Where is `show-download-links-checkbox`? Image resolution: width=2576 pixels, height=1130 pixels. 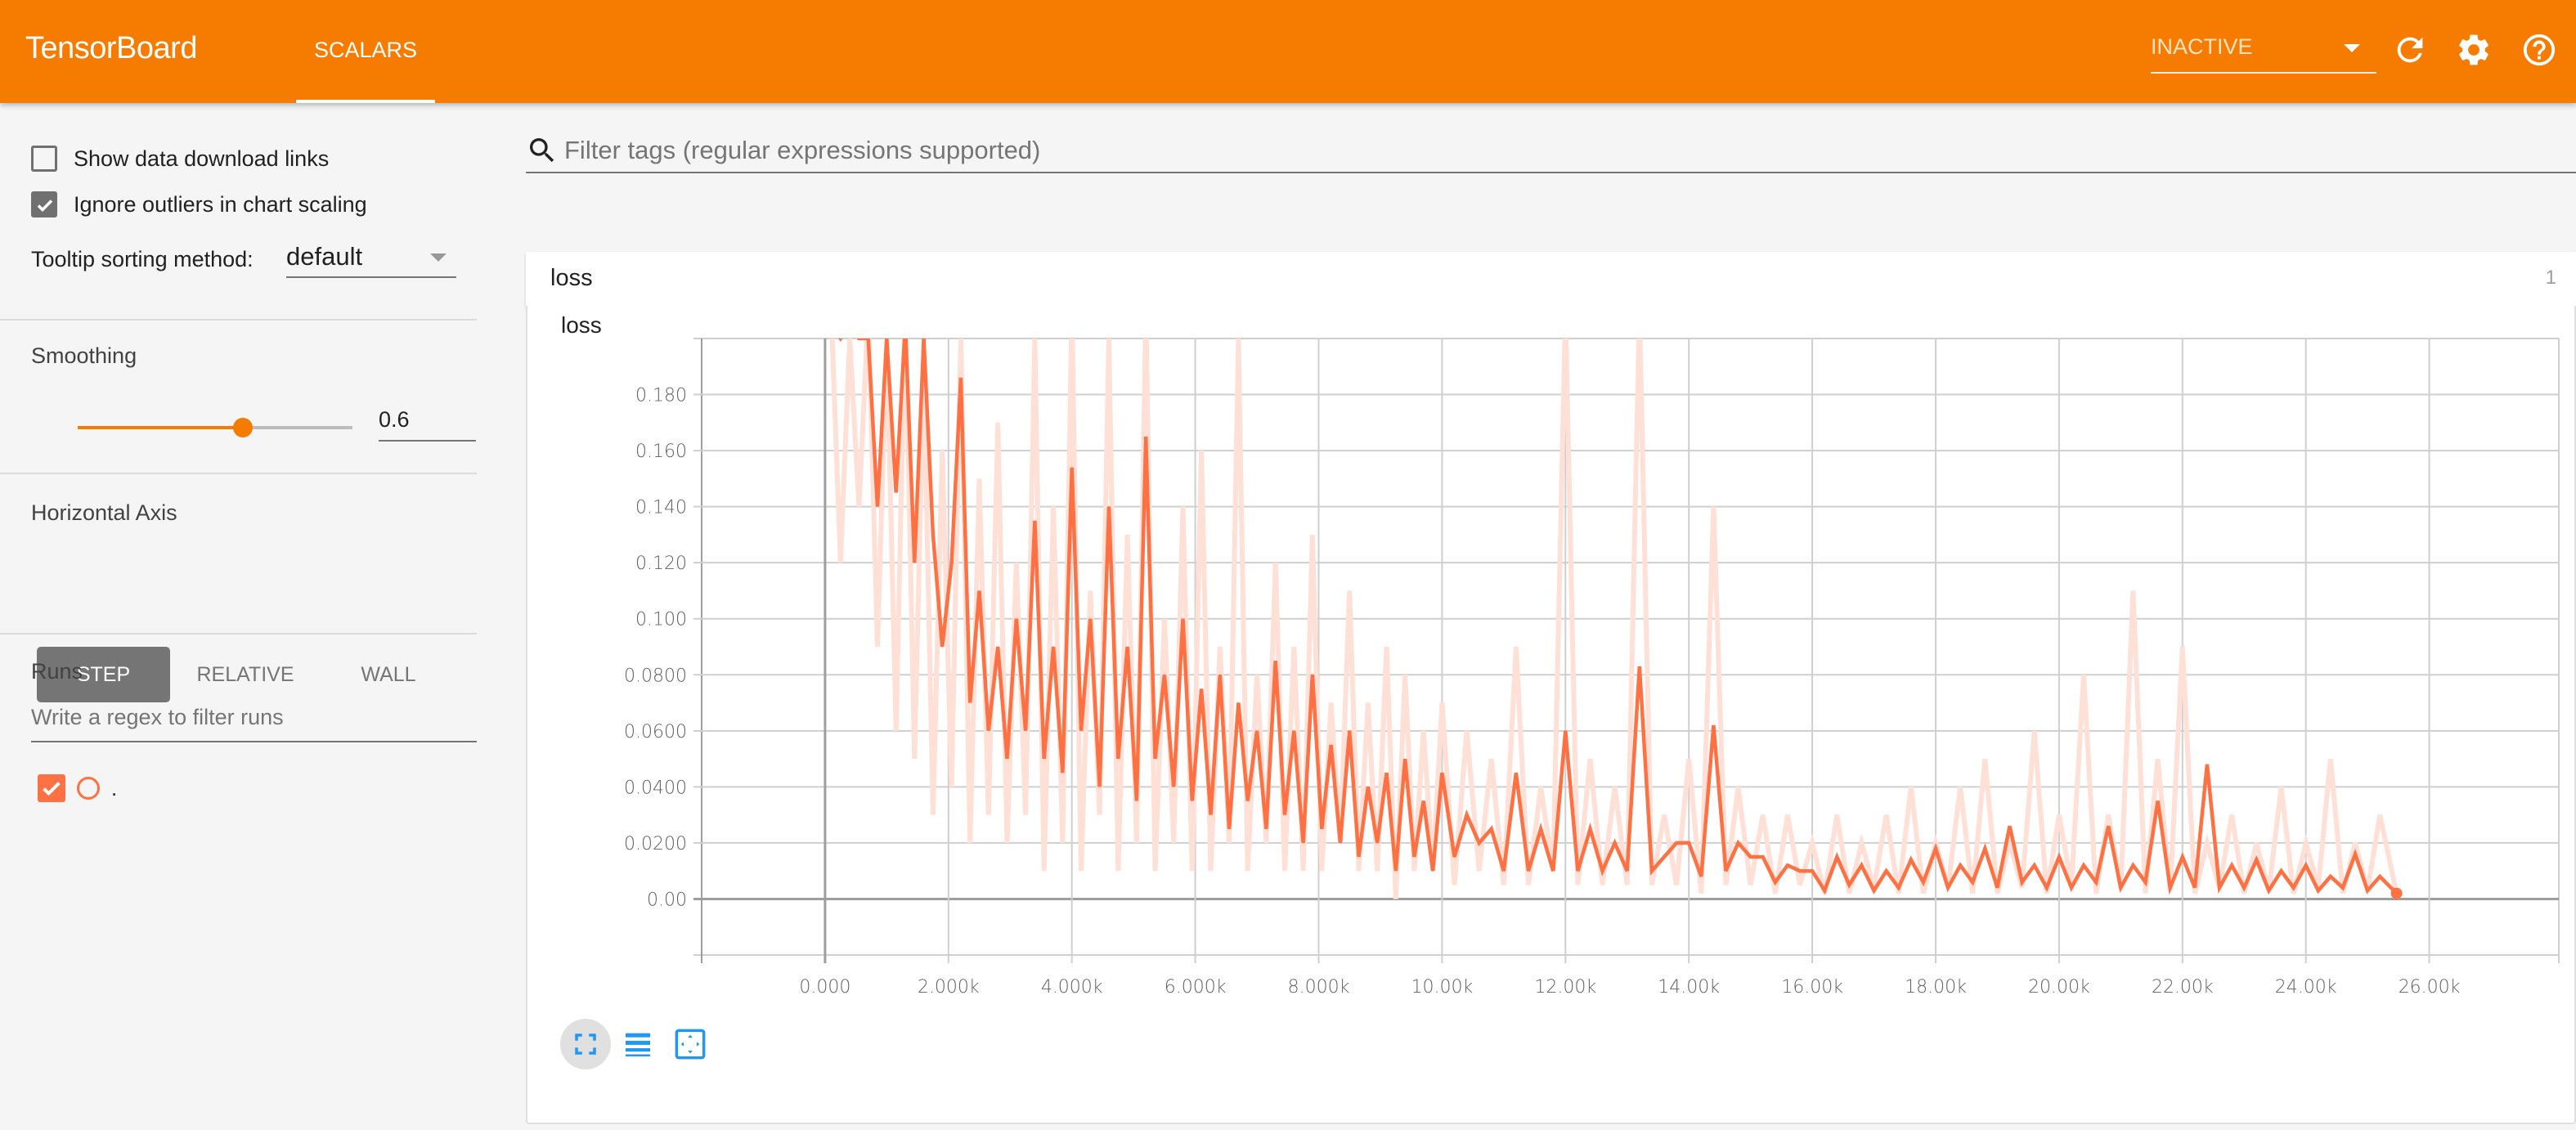
show-download-links-checkbox is located at coordinates (44, 159).